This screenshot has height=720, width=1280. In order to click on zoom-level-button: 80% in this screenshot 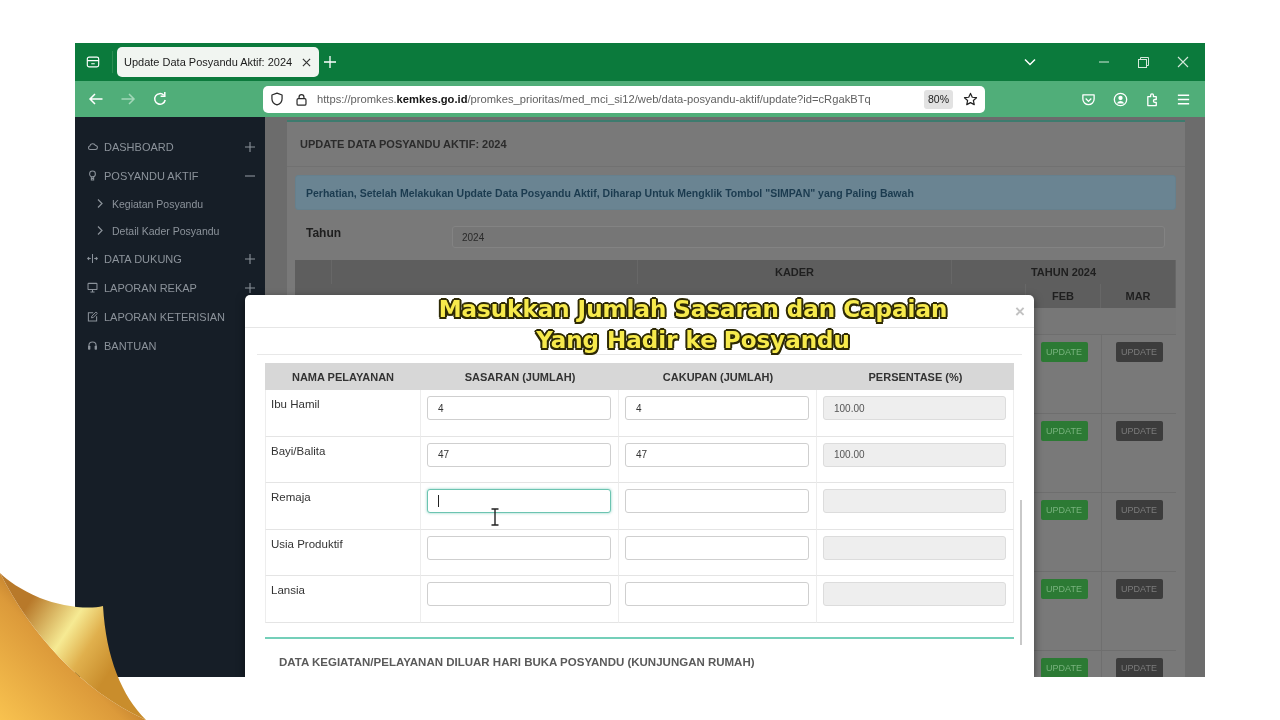, I will do `click(938, 99)`.